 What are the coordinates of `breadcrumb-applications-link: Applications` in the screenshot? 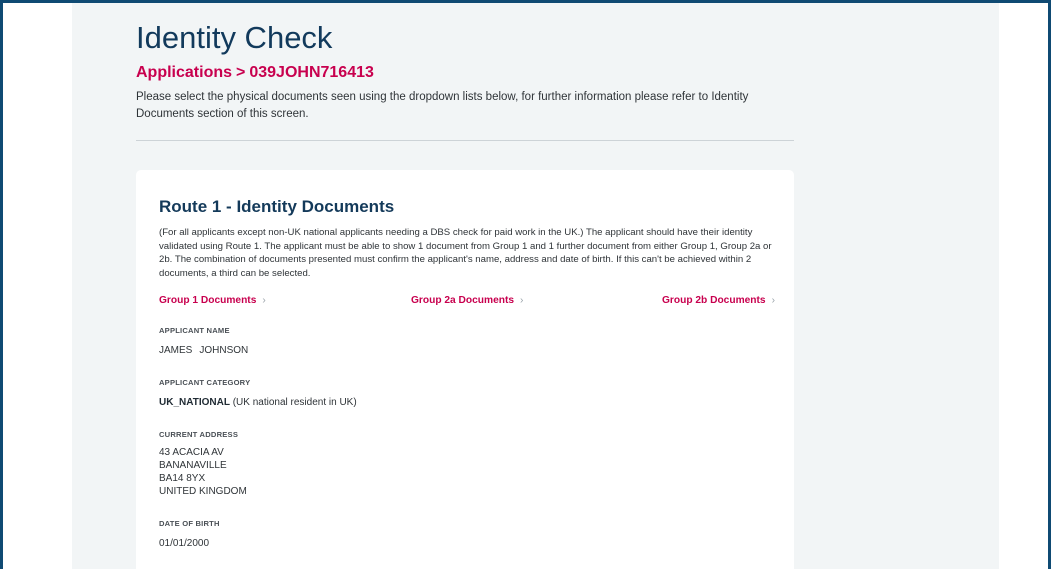 It's located at (184, 72).